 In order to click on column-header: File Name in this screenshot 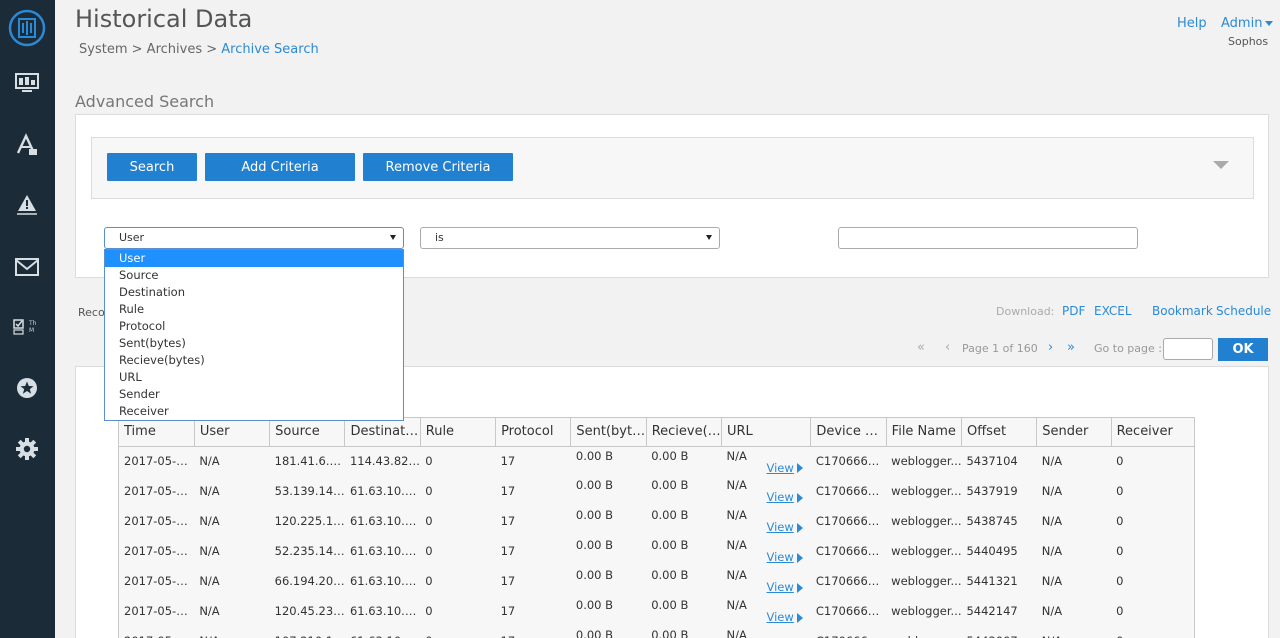, I will do `click(924, 432)`.